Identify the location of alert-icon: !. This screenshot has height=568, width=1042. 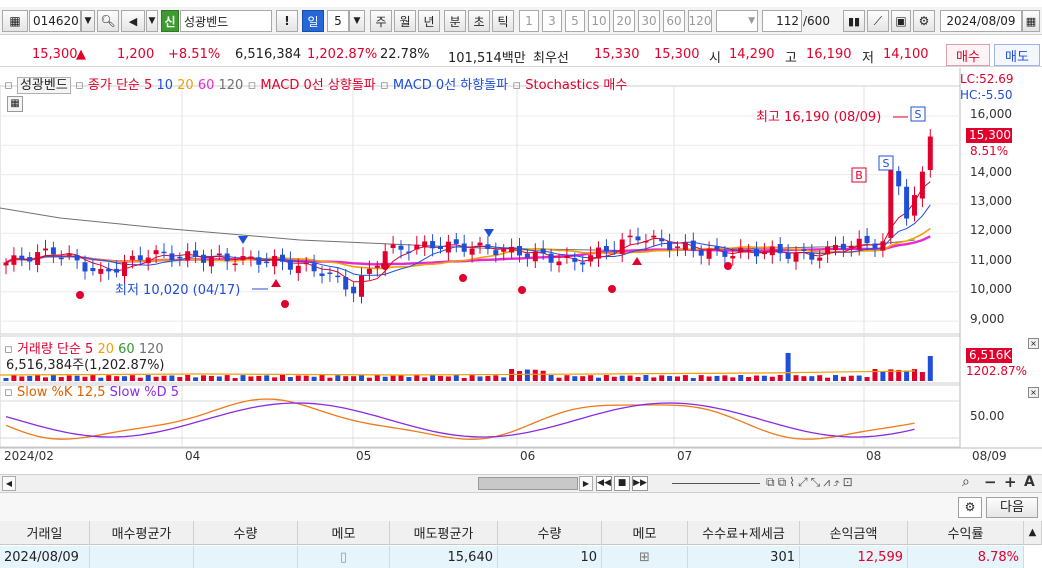
(287, 21).